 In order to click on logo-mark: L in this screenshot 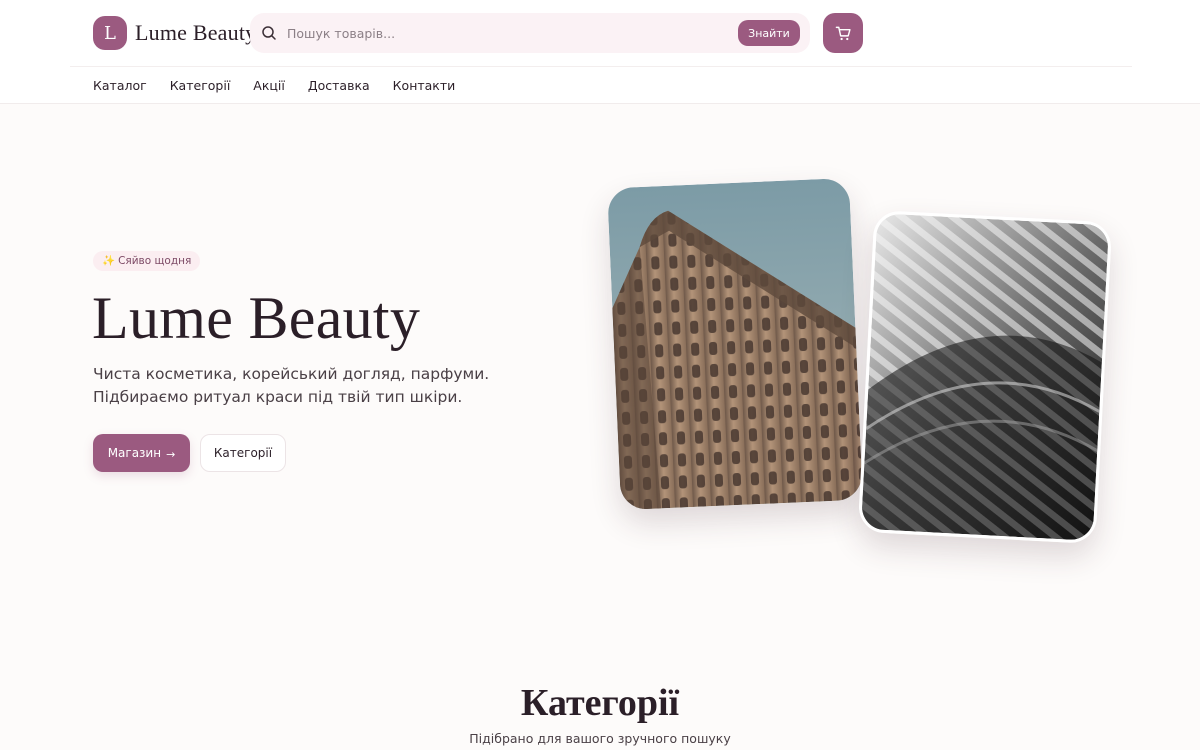, I will do `click(110, 33)`.